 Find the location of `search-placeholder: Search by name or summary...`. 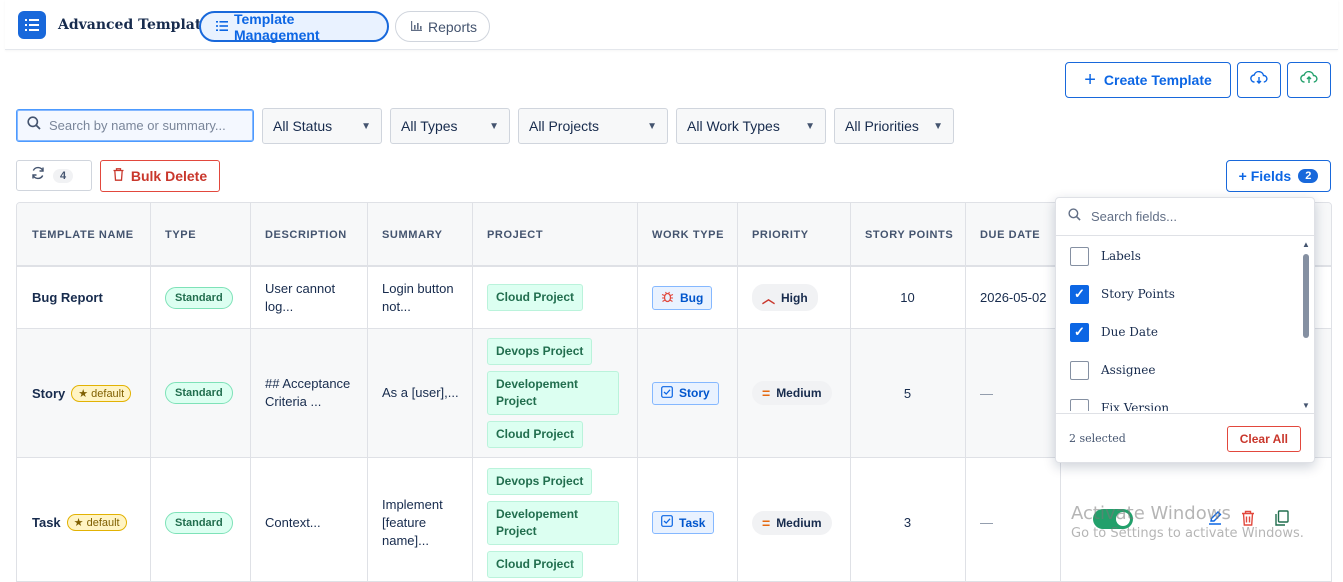

search-placeholder: Search by name or summary... is located at coordinates (137, 125).